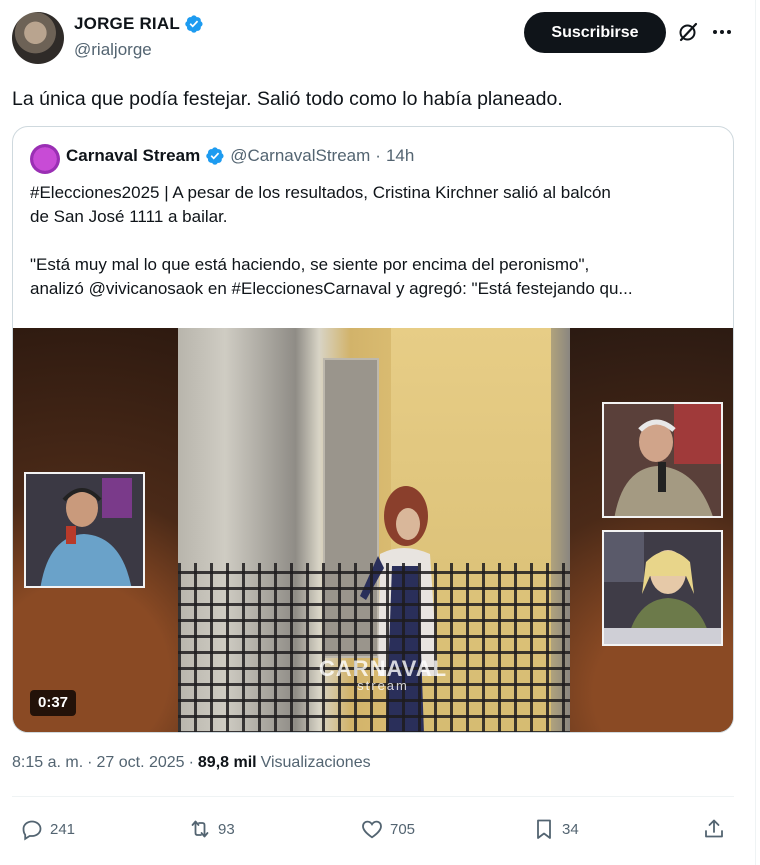 The image size is (760, 865). What do you see at coordinates (200, 829) in the screenshot?
I see `repost-icon` at bounding box center [200, 829].